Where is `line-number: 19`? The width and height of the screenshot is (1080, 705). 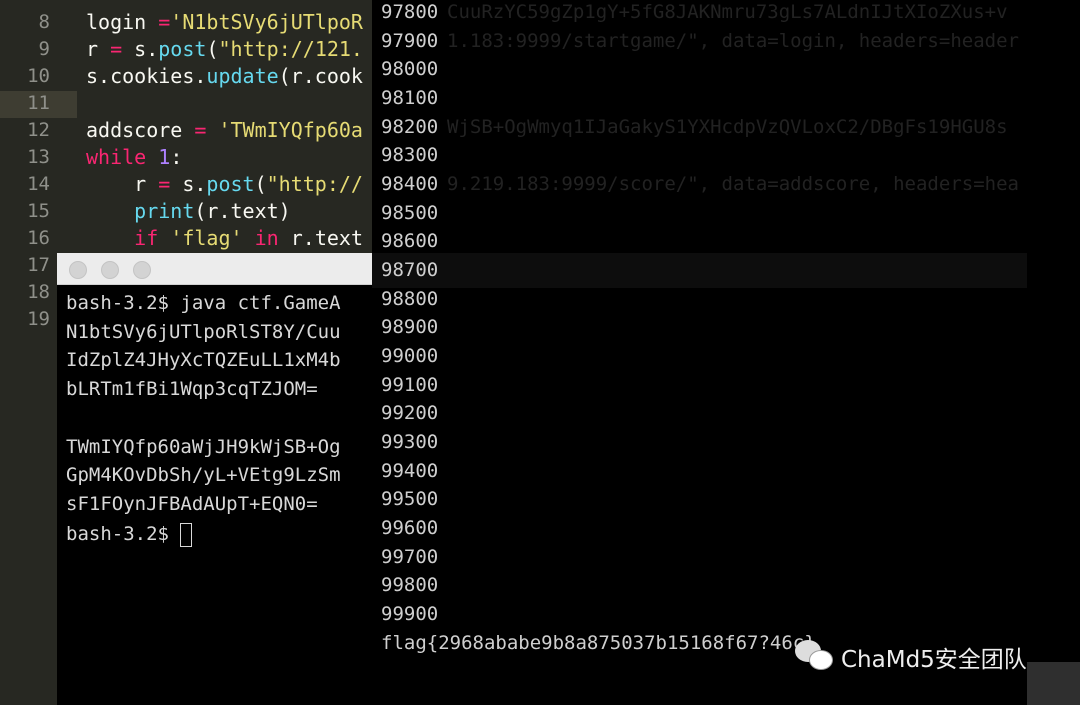 line-number: 19 is located at coordinates (38, 319).